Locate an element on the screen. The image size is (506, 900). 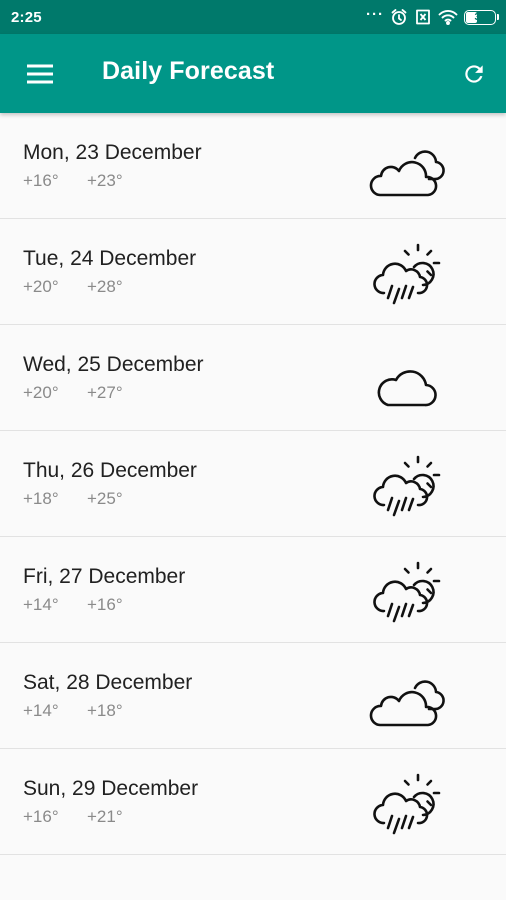
forecast-temps: +20° +27° is located at coordinates (73, 393).